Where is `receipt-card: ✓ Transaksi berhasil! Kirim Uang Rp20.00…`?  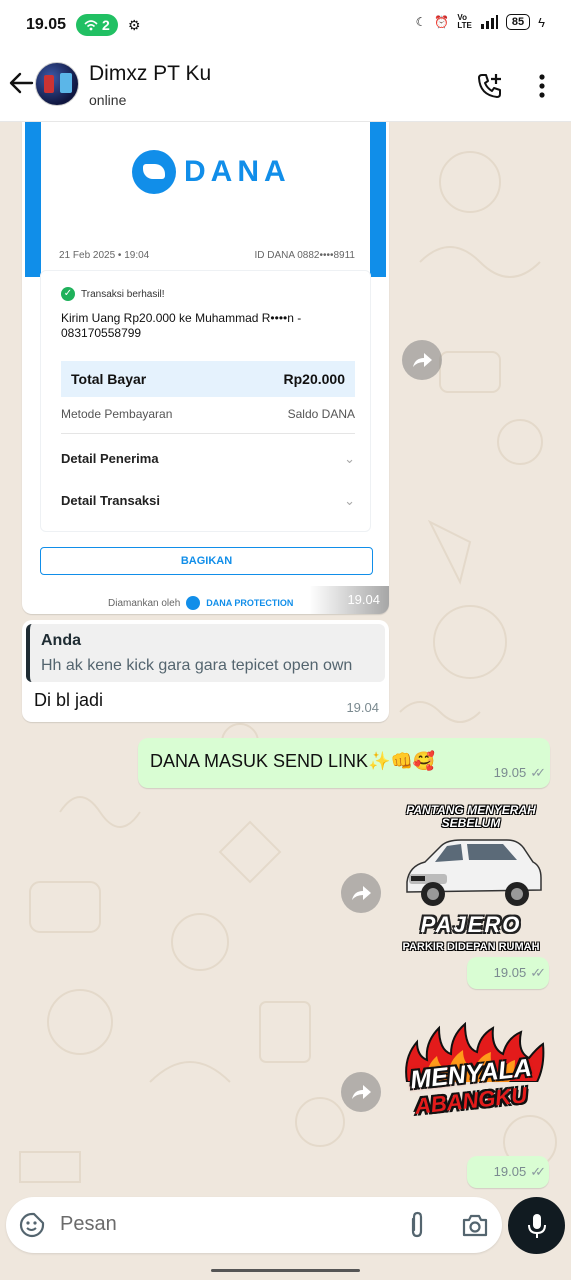 receipt-card: ✓ Transaksi berhasil! Kirim Uang Rp20.00… is located at coordinates (205, 401).